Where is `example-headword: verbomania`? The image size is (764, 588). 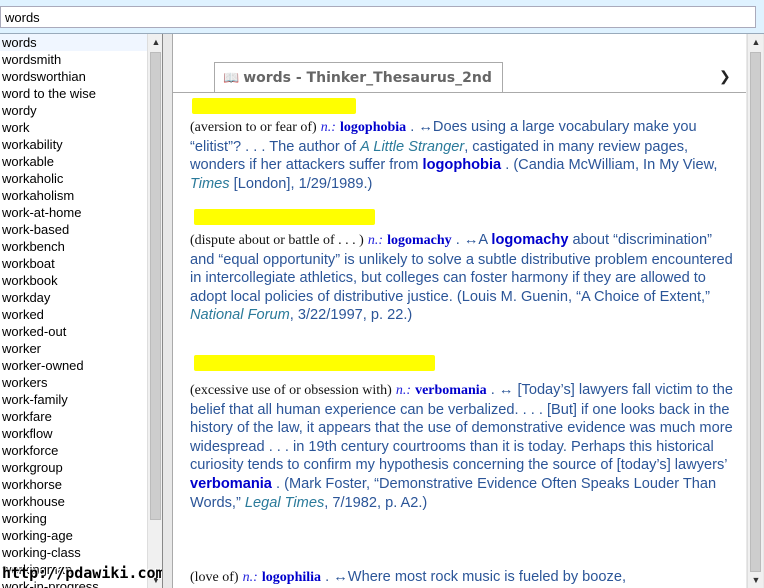 example-headword: verbomania is located at coordinates (231, 483).